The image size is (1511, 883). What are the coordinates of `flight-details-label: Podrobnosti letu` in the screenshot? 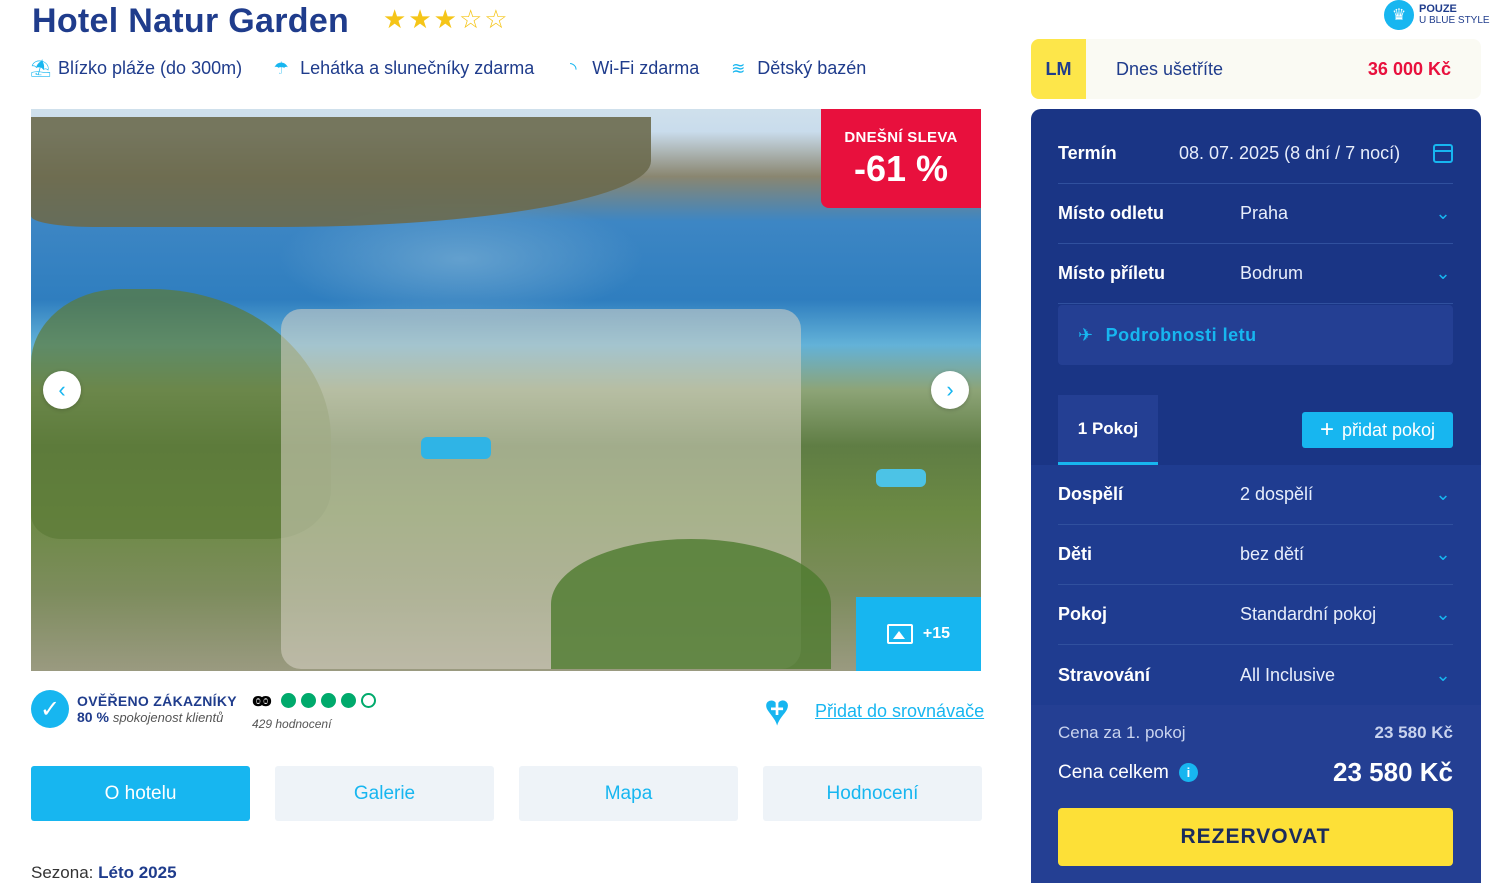 It's located at (1181, 334).